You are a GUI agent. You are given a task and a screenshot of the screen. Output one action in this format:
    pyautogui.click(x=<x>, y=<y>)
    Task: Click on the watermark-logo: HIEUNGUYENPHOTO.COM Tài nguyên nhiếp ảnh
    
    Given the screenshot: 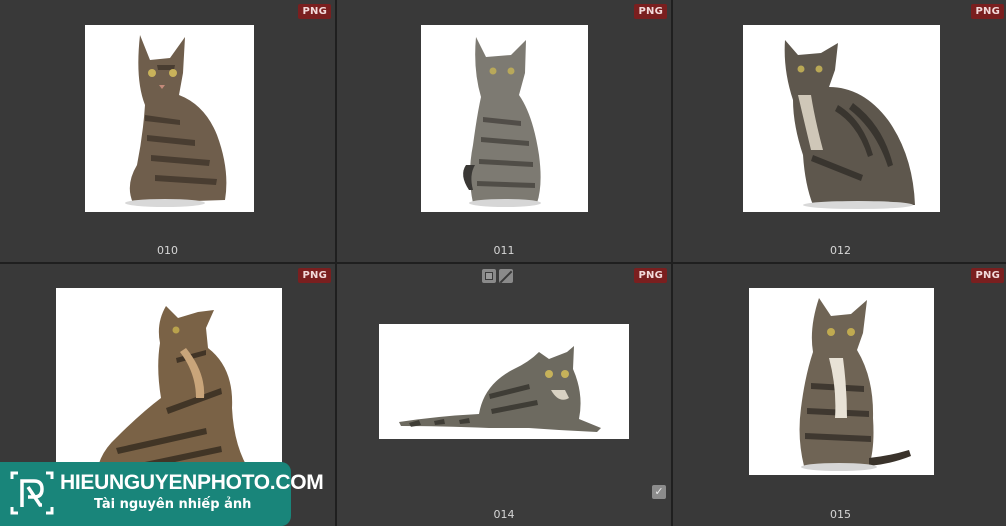 What is the action you would take?
    pyautogui.click(x=162, y=494)
    